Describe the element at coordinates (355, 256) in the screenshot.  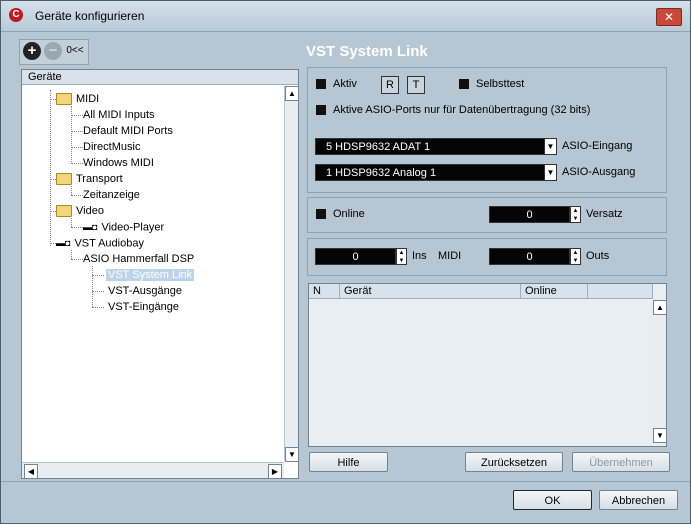
I see `ins-field: 0` at that location.